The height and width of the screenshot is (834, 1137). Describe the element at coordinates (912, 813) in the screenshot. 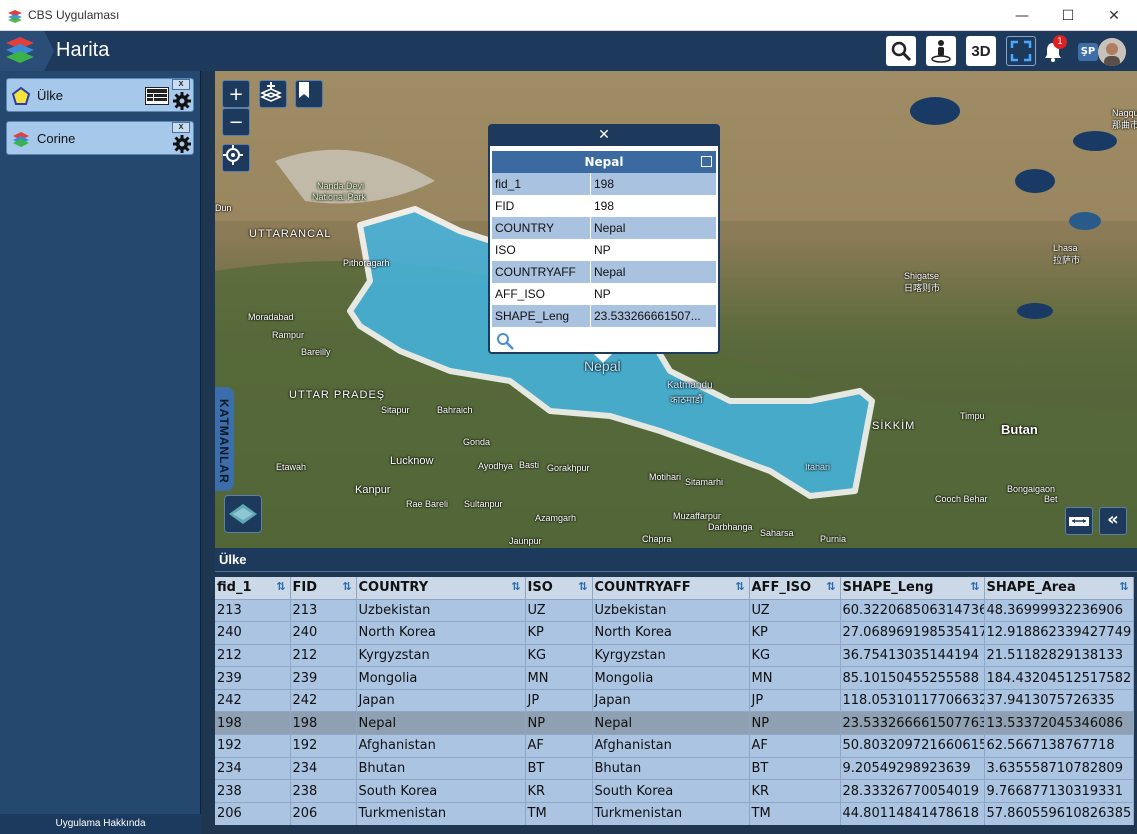

I see `table-cell: 44.80114841478618` at that location.